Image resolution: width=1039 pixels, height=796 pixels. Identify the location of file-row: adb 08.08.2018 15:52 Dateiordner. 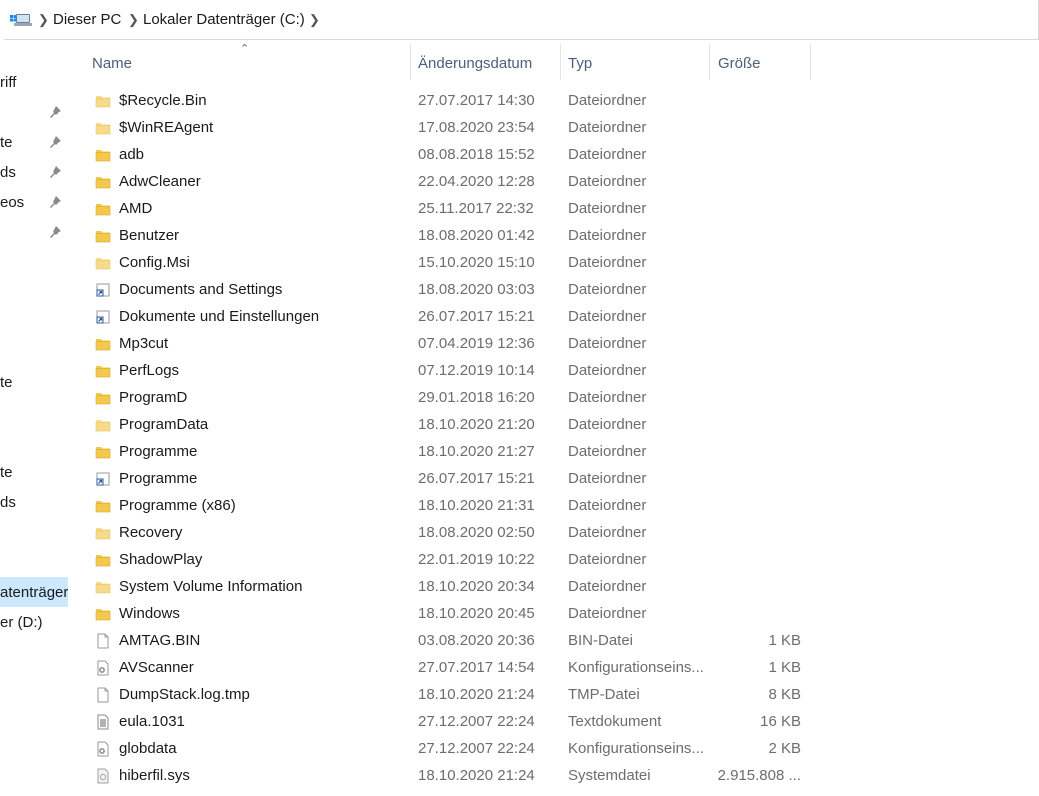
(554, 155).